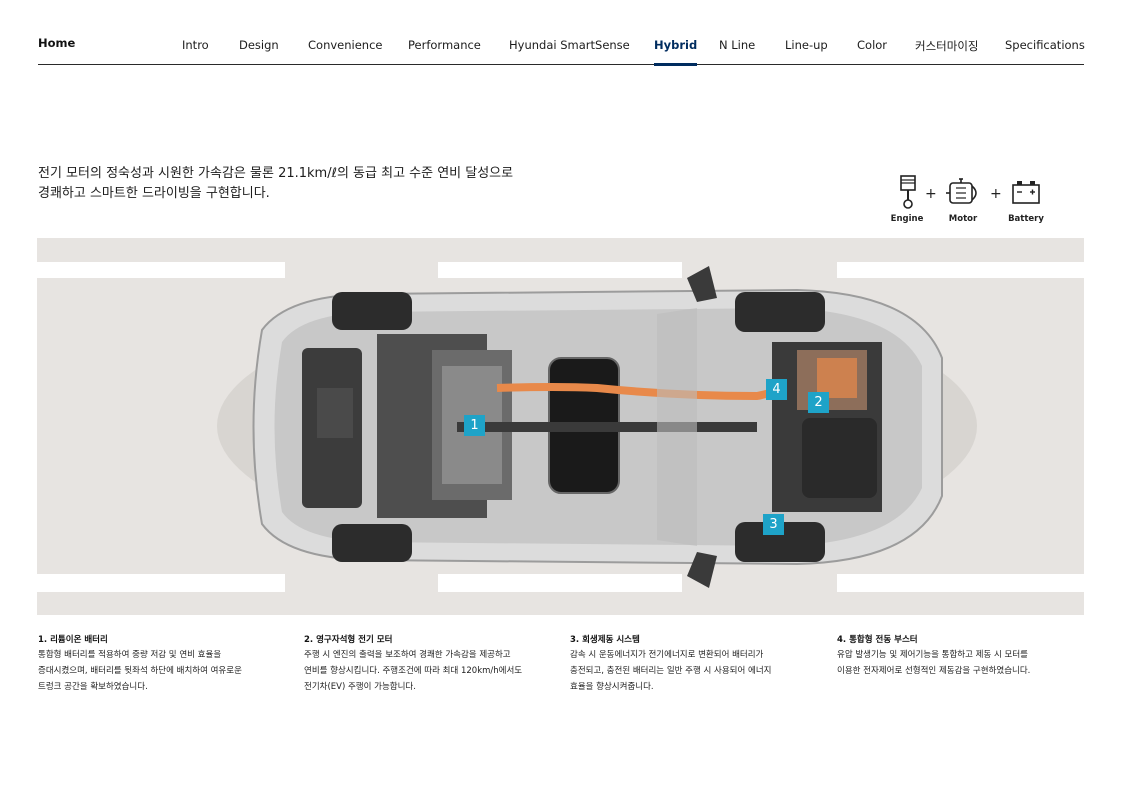 The width and height of the screenshot is (1121, 793). I want to click on home-link: Home, so click(56, 43).